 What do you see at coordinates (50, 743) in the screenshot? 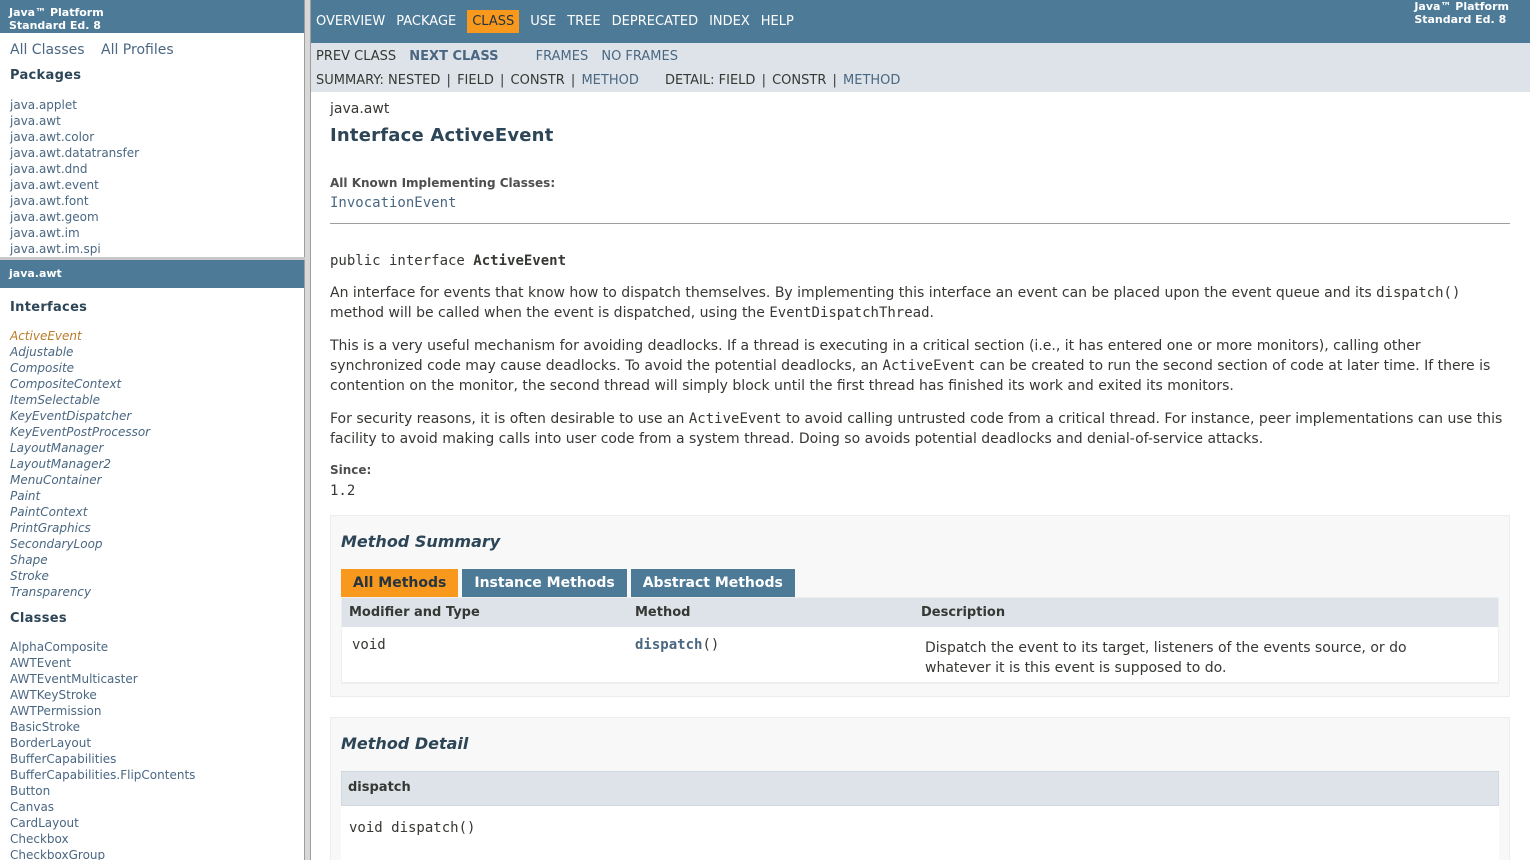
I see `class-link-borderlayout: BorderLayout` at bounding box center [50, 743].